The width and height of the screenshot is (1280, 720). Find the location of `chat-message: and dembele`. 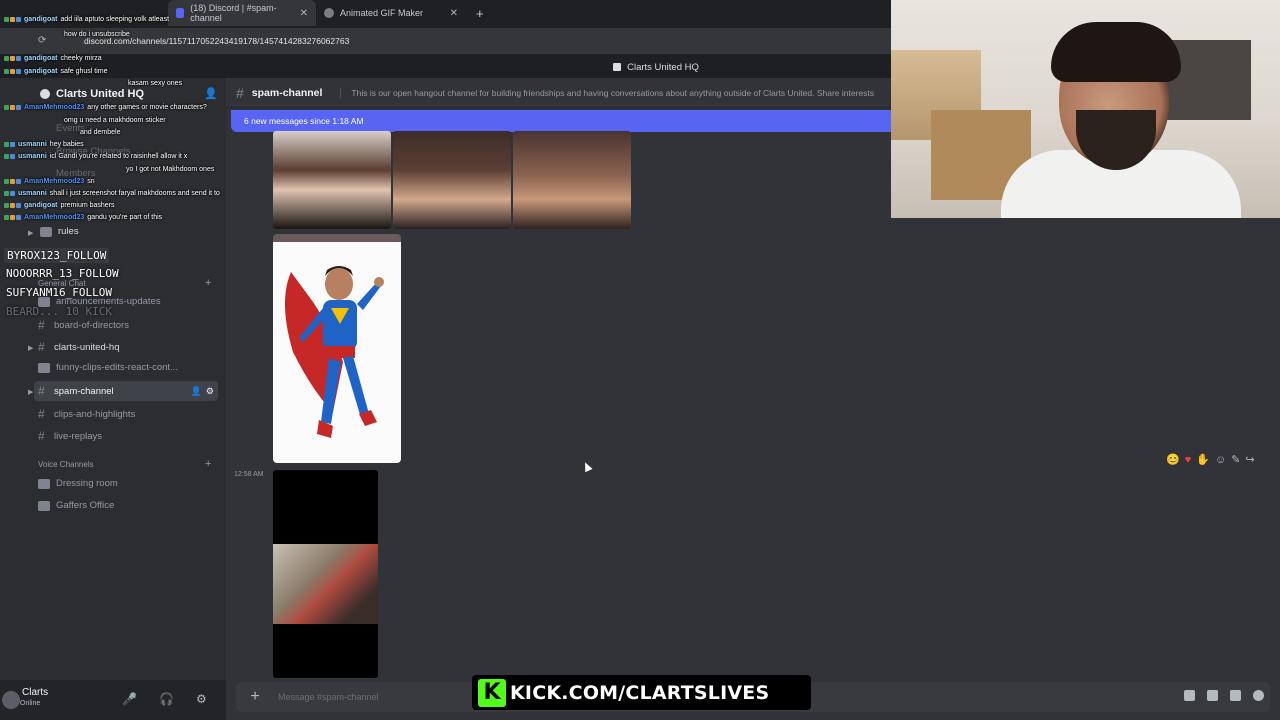

chat-message: and dembele is located at coordinates (100, 132).